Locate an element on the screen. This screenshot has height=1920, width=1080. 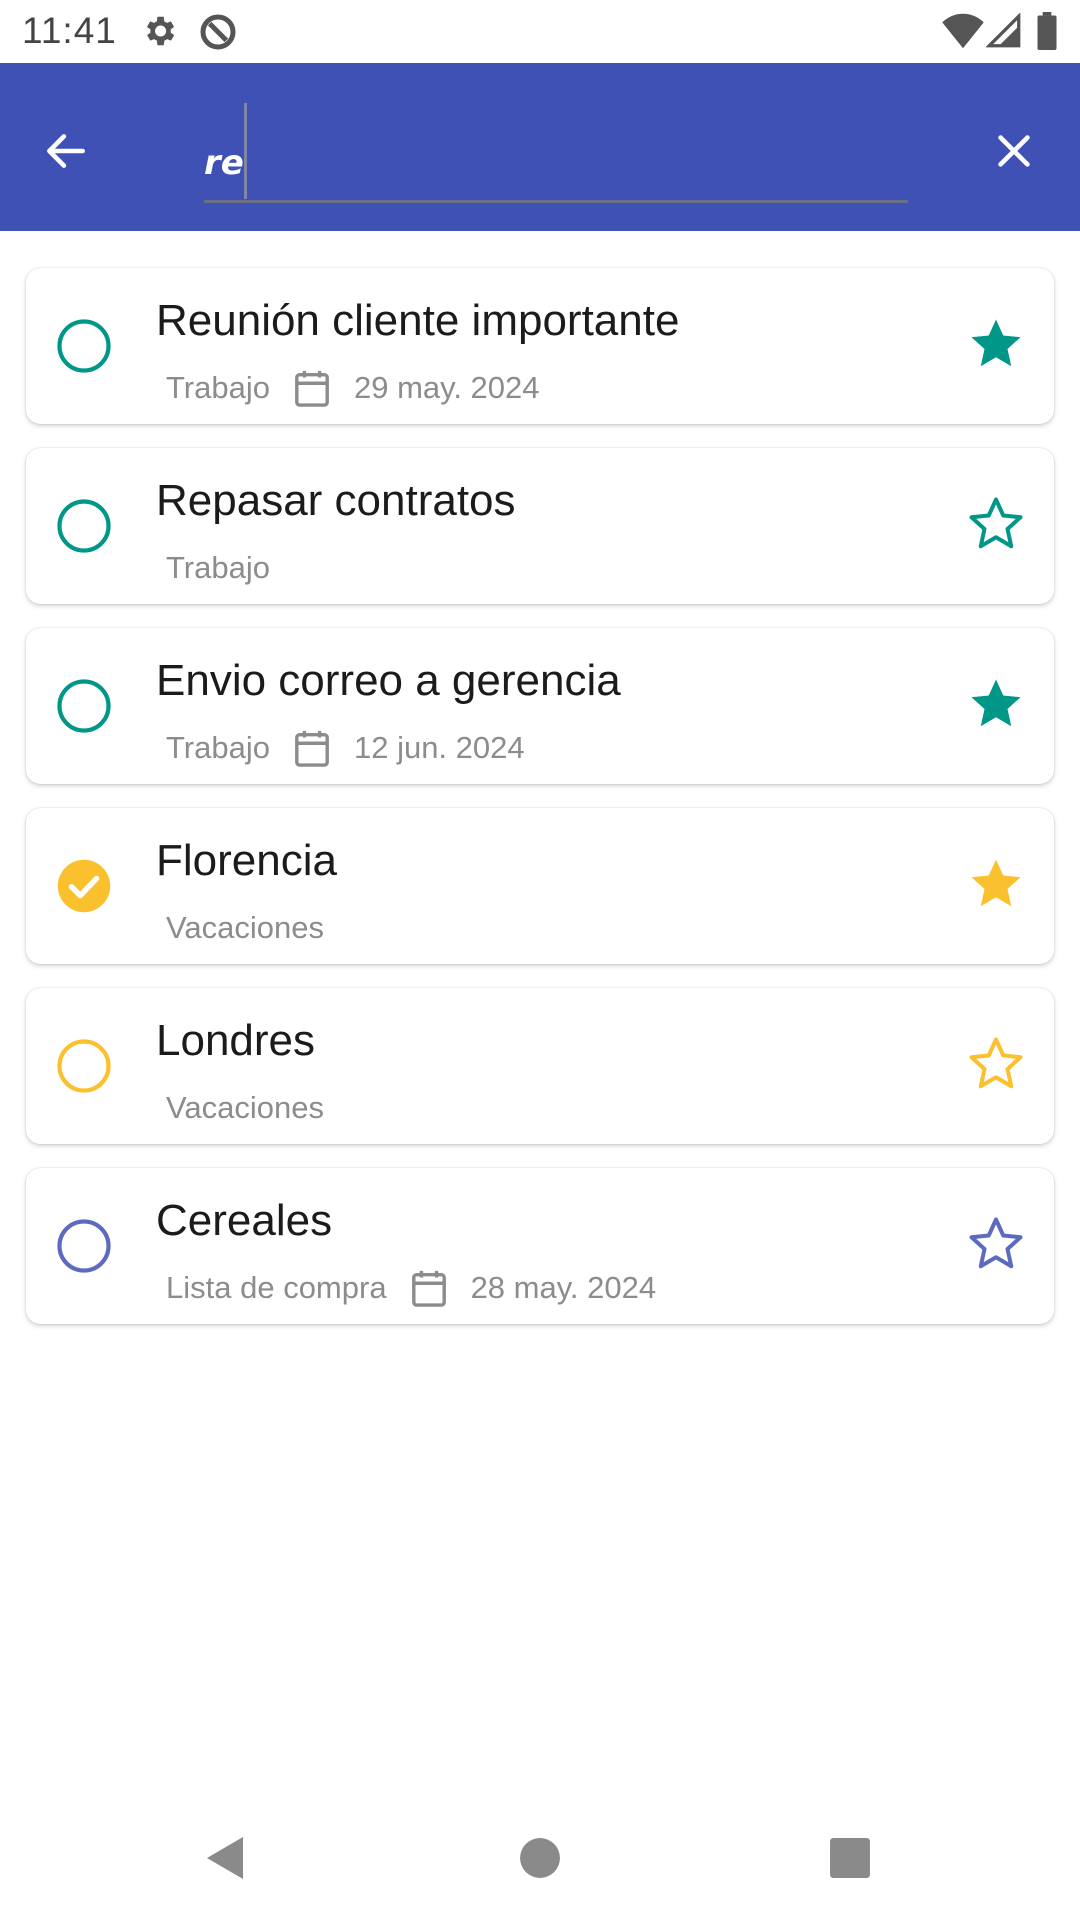
task-card: Cereales Lista de compra 28 may. 2024 is located at coordinates (540, 1246).